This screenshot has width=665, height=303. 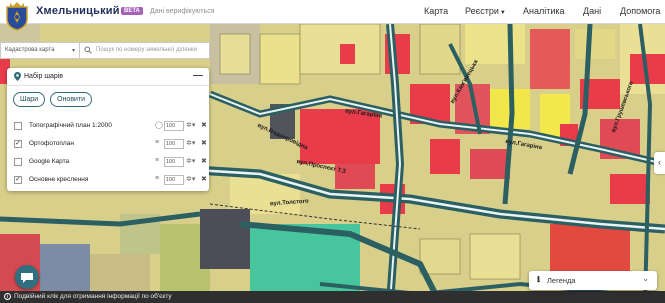 What do you see at coordinates (30, 50) in the screenshot?
I see `cadastre-select-value: Кадастрова карта` at bounding box center [30, 50].